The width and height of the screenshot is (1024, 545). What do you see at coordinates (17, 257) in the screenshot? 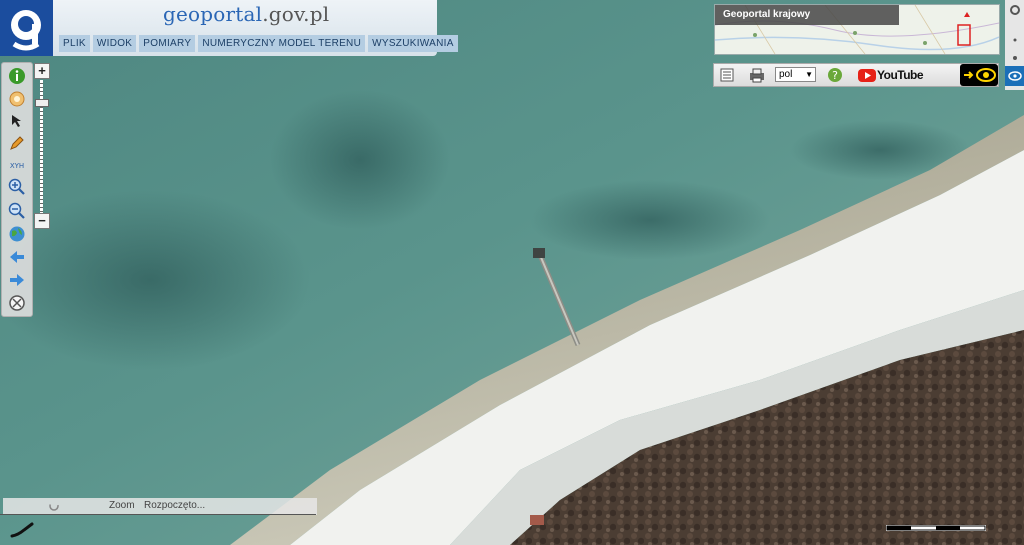
I see `back-arrow-icon` at bounding box center [17, 257].